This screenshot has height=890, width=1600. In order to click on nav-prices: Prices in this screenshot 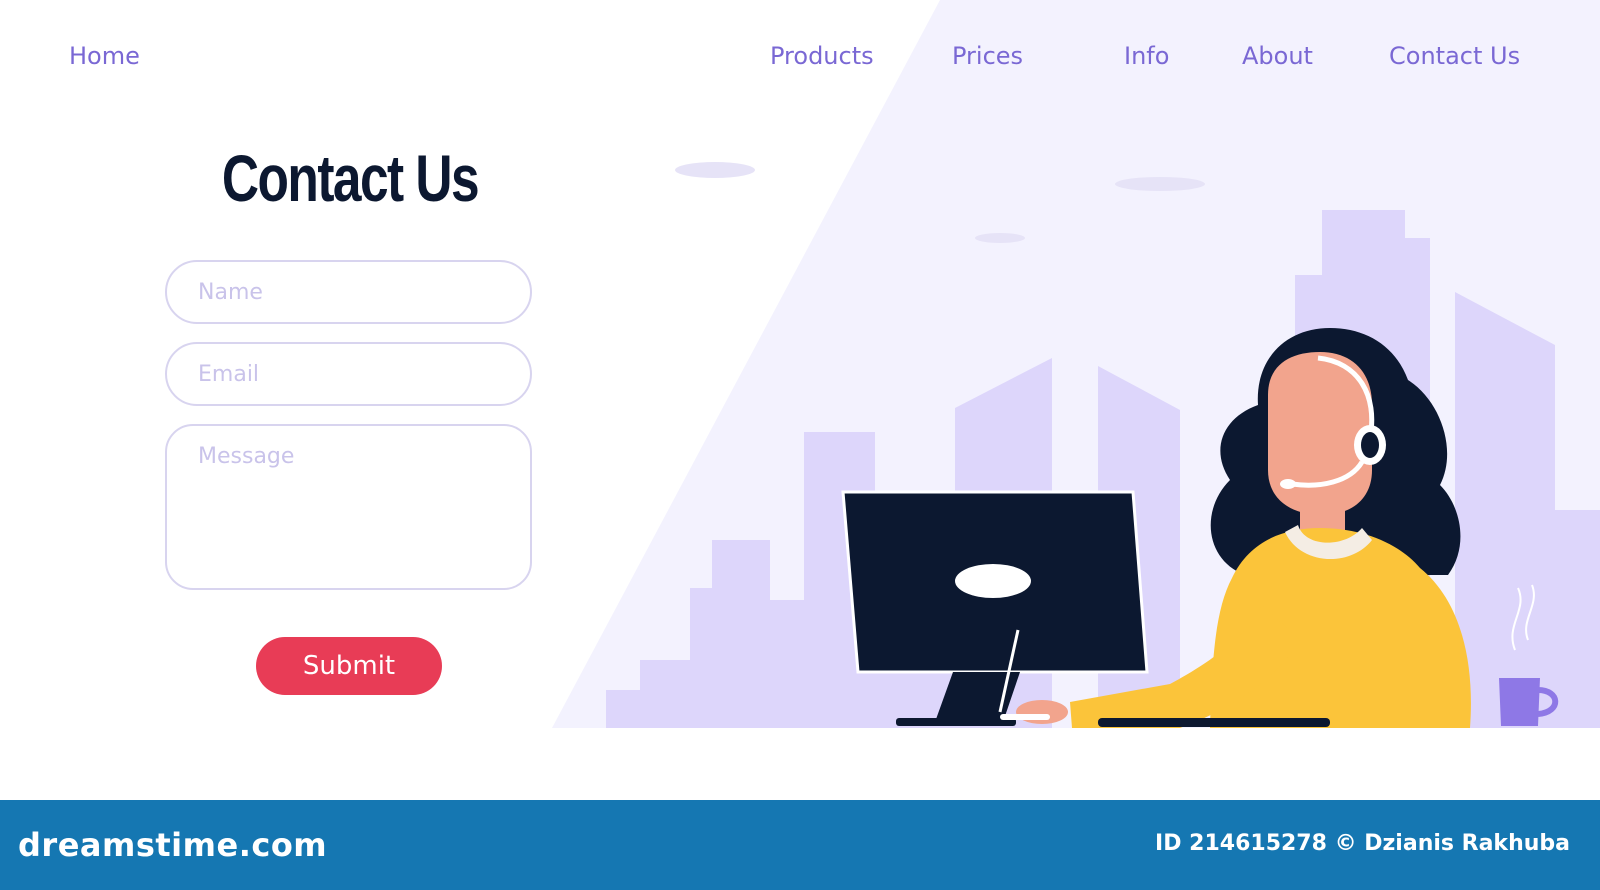, I will do `click(987, 56)`.